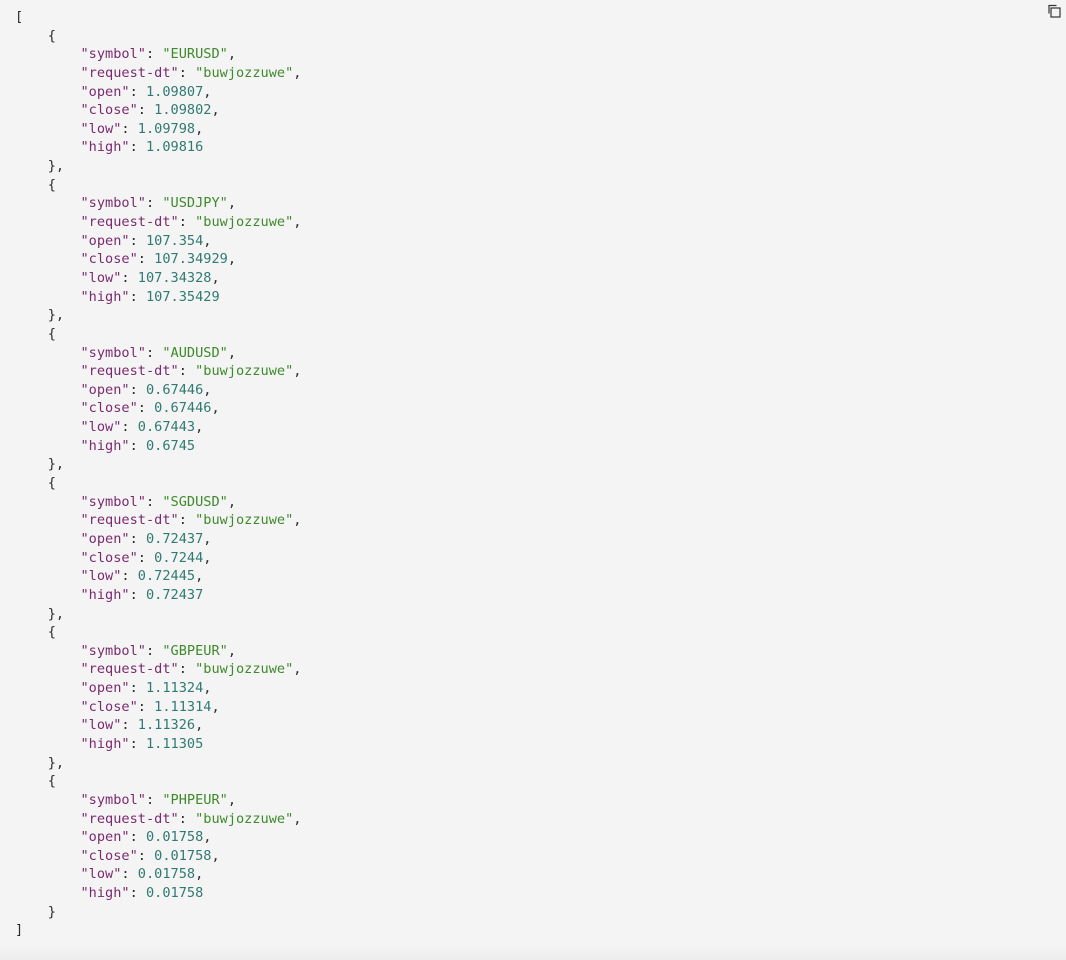 The height and width of the screenshot is (960, 1066). I want to click on field-value-text: 107.354, so click(174, 240).